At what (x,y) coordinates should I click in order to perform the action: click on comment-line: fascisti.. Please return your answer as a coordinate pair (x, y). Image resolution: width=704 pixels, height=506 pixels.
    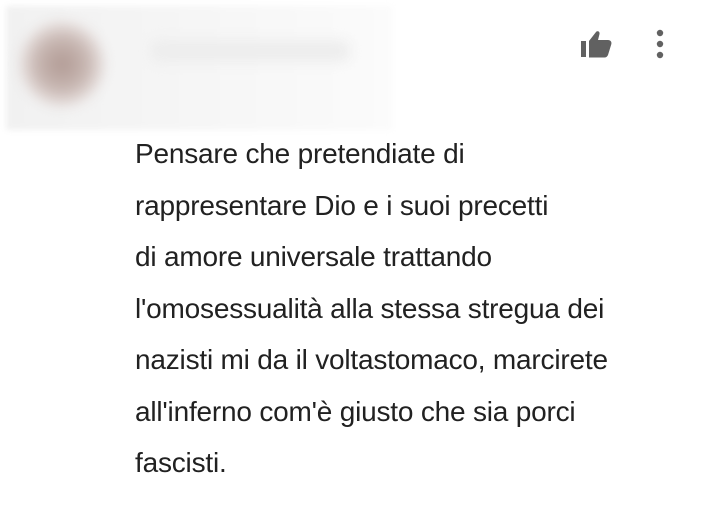
    Looking at the image, I should click on (181, 462).